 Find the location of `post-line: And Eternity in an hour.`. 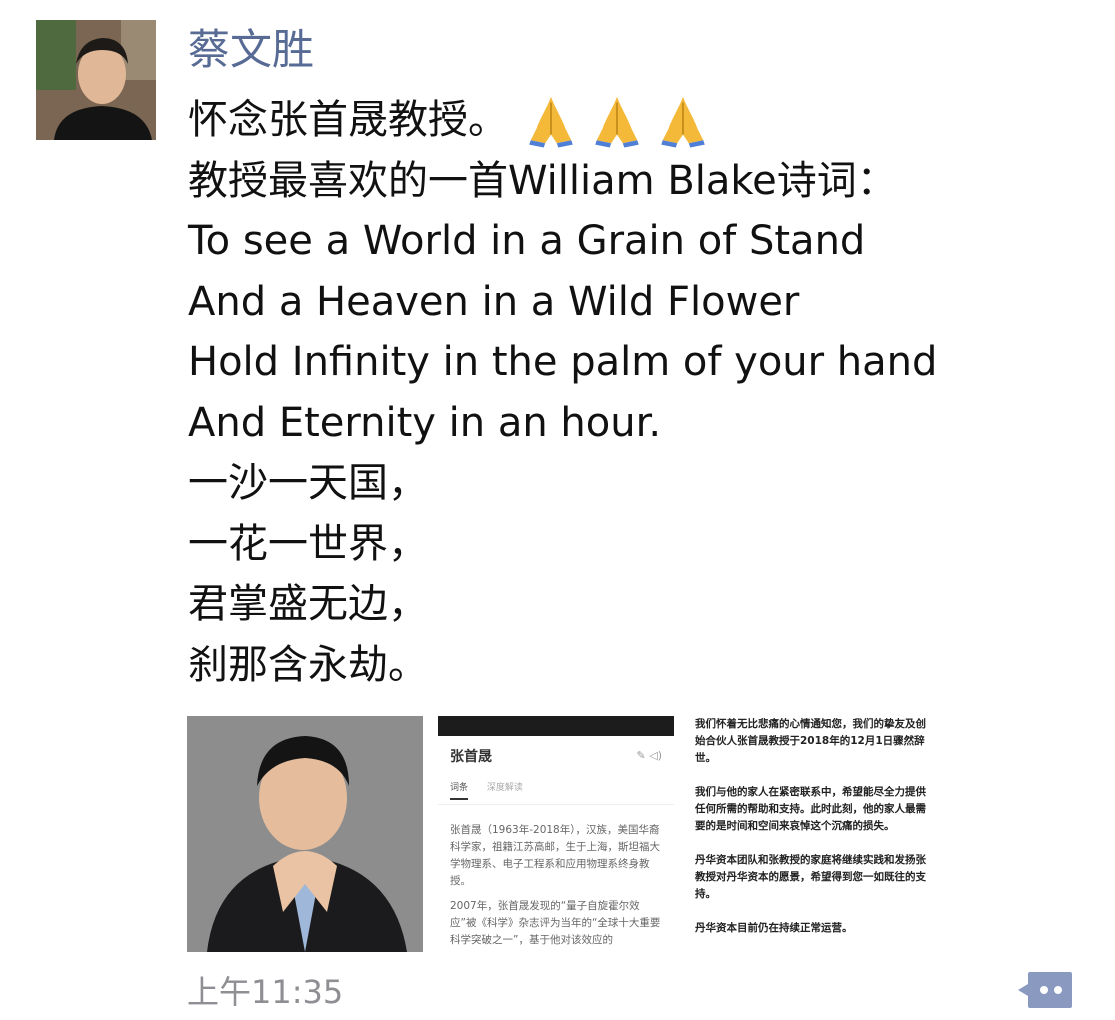

post-line: And Eternity in an hour. is located at coordinates (425, 422).